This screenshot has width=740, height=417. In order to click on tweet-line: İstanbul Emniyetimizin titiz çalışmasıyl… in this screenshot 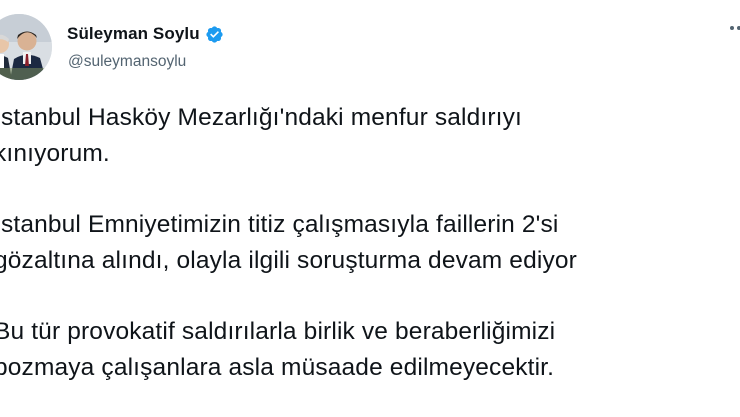, I will do `click(279, 224)`.